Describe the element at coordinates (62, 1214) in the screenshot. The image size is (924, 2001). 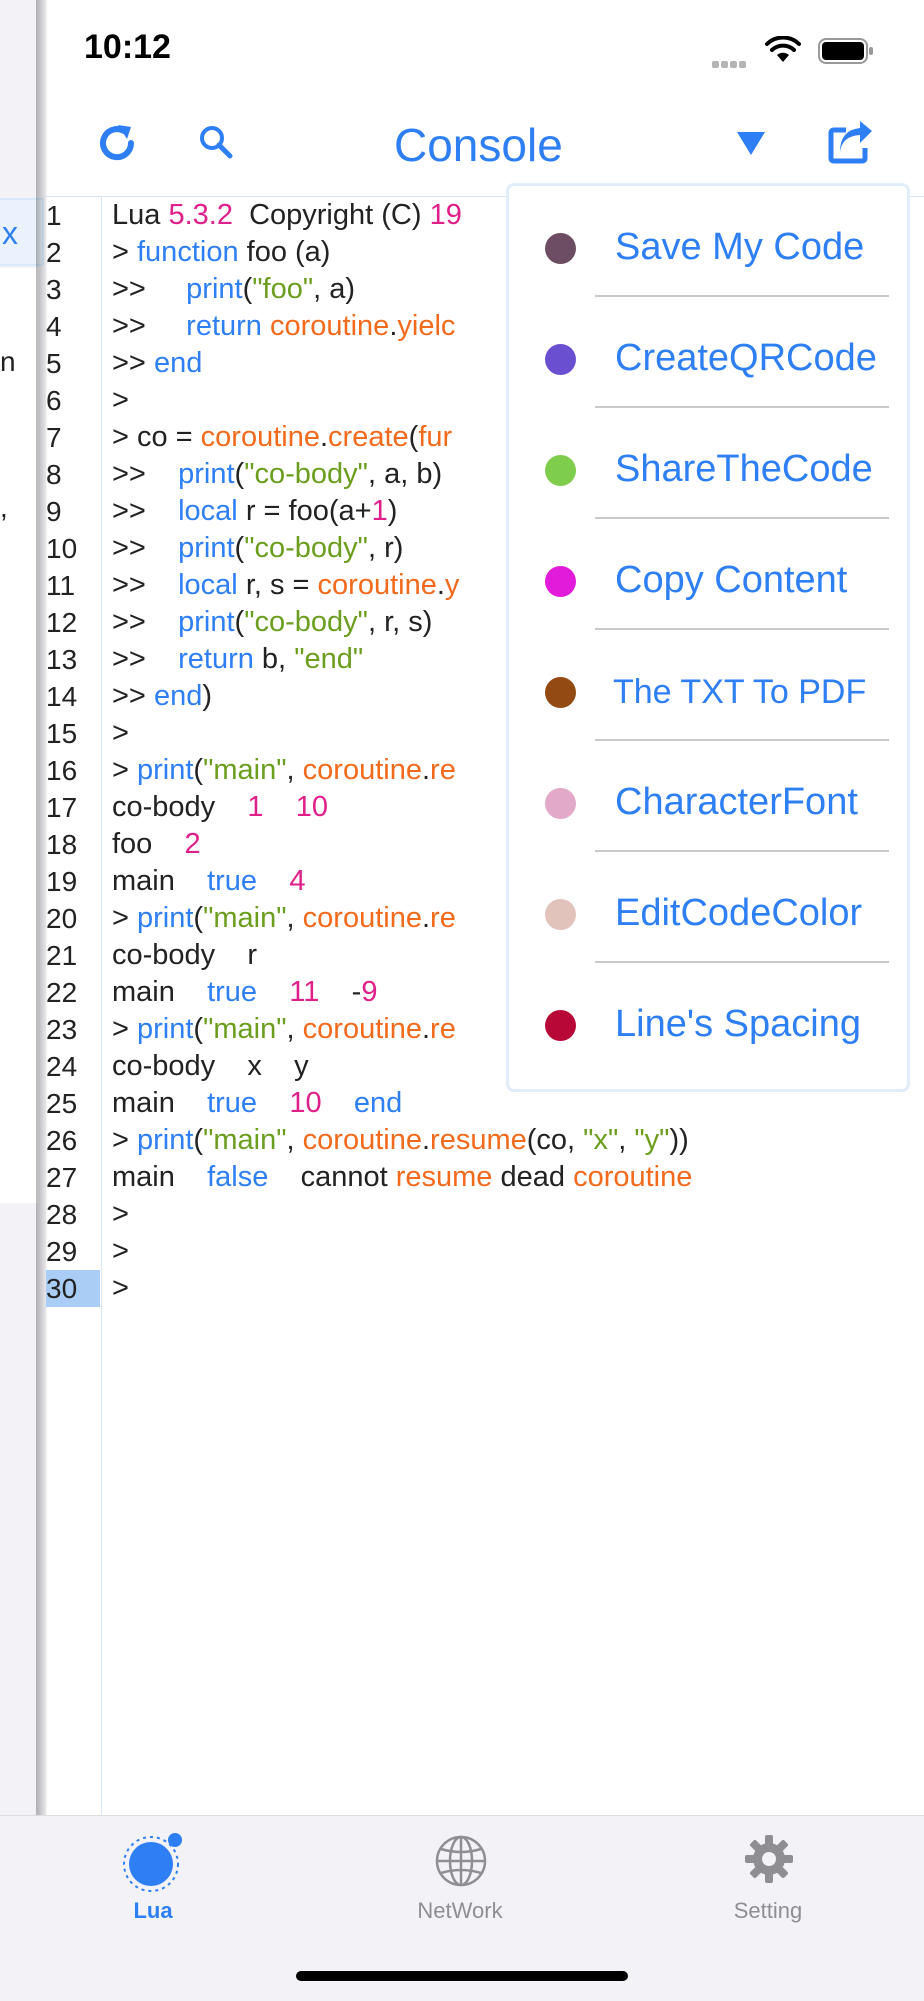
I see `line-number: 28` at that location.